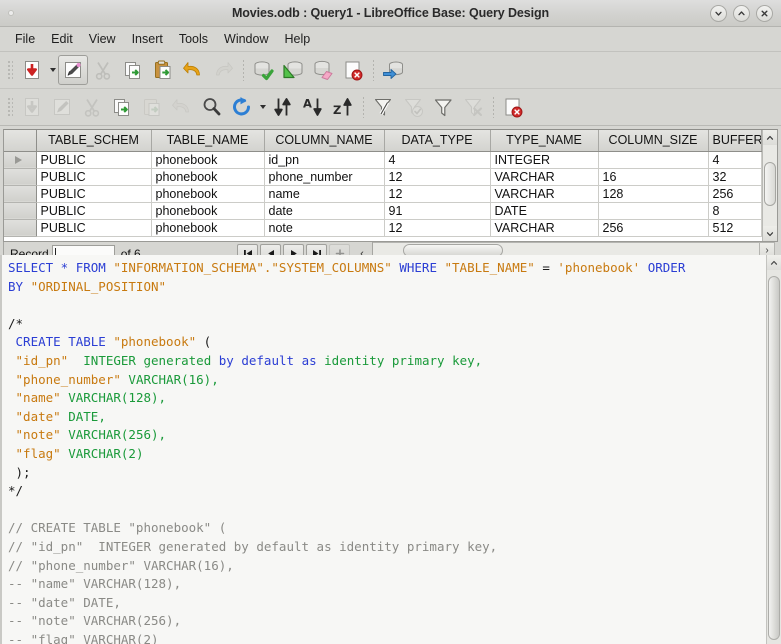  I want to click on sort-icon, so click(283, 107).